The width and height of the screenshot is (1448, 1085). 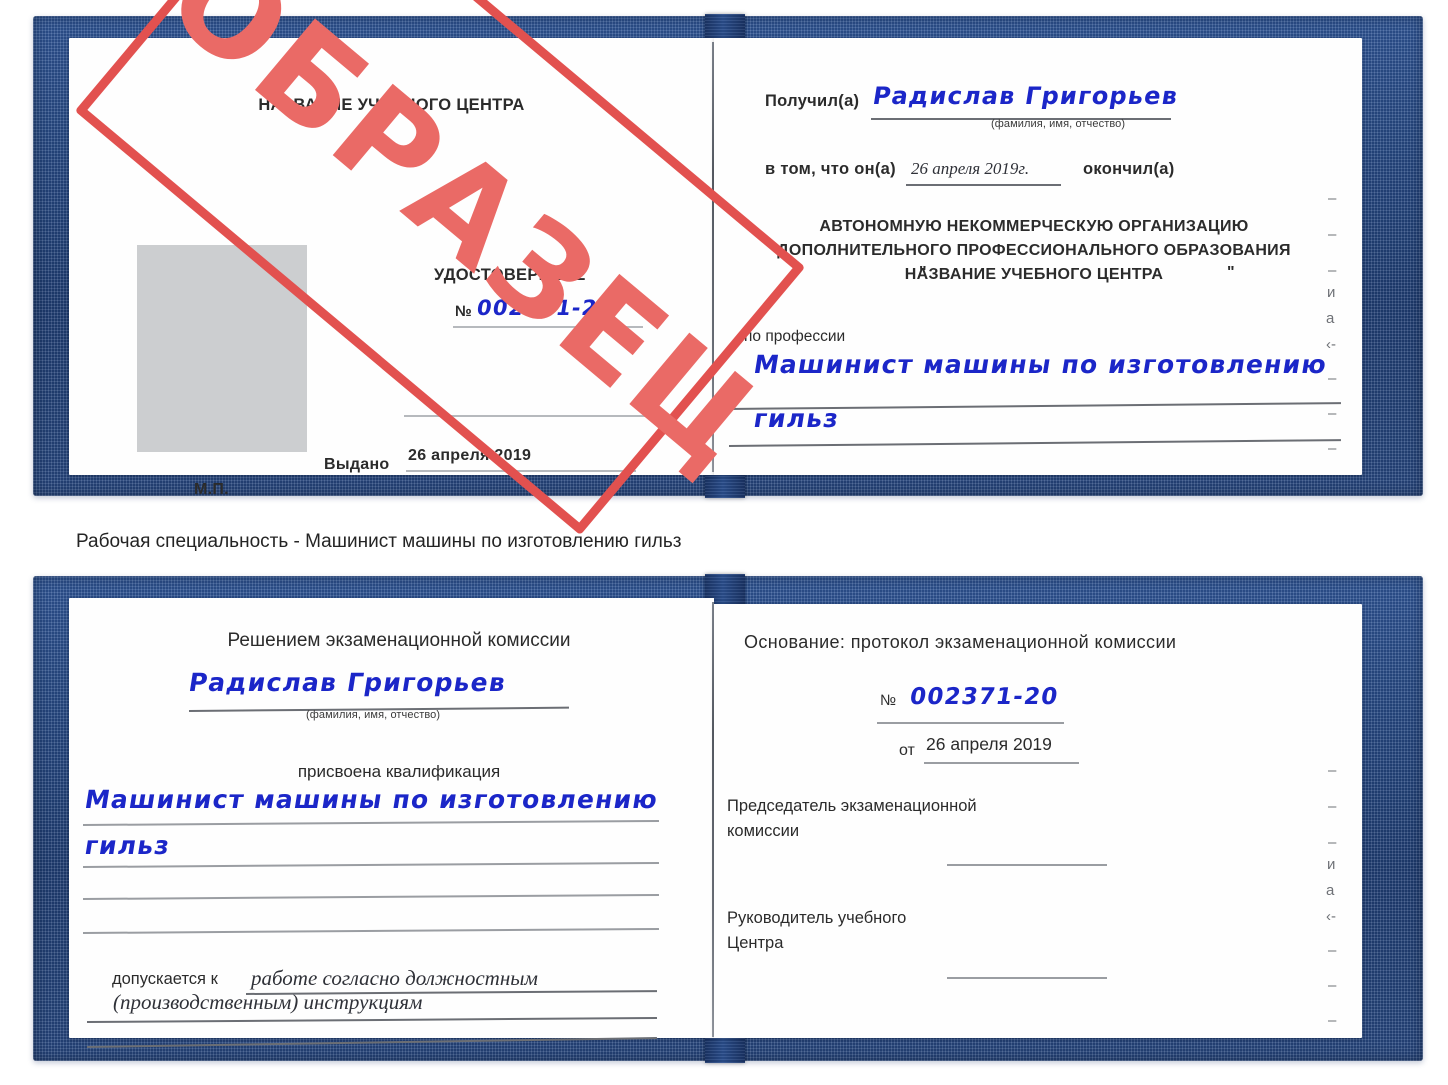 I want to click on top-left-number-label: №, so click(x=464, y=311).